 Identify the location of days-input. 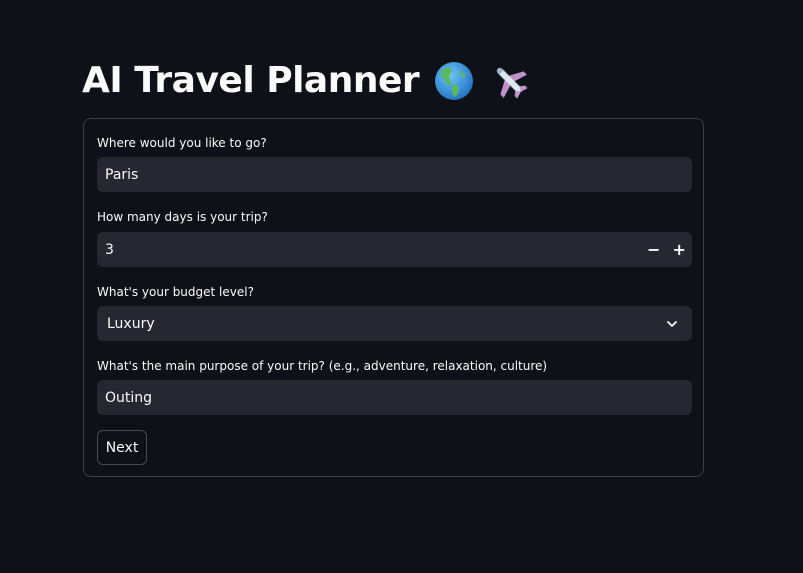
(373, 249).